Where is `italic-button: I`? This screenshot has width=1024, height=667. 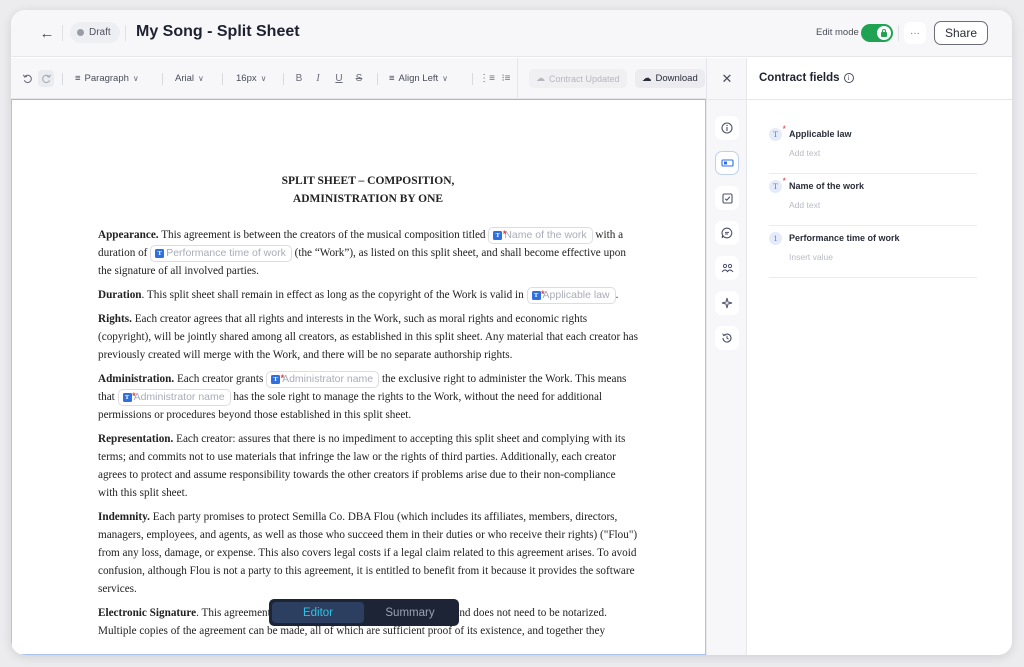
italic-button: I is located at coordinates (318, 78).